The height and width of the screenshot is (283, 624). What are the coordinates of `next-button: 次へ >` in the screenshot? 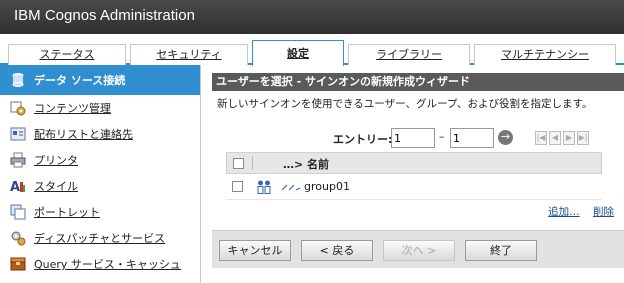 It's located at (419, 250).